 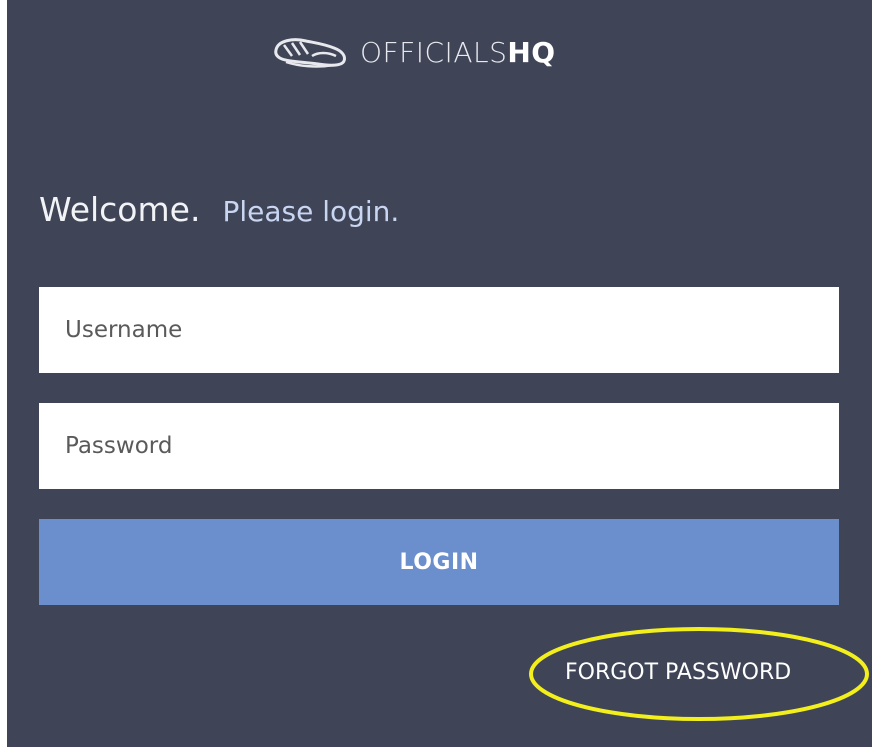 I want to click on welcome-title: Welcome., so click(x=120, y=209).